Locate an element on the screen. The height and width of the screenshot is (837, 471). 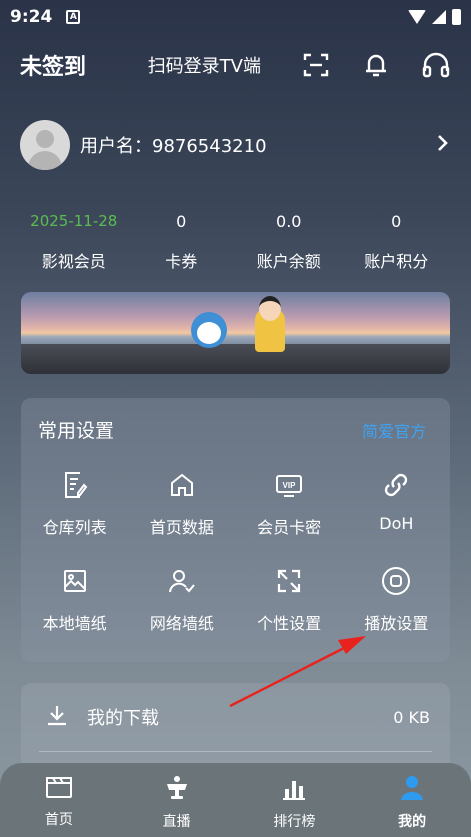
settings-item-local-wallpaper: 本地墙纸 is located at coordinates (74, 600).